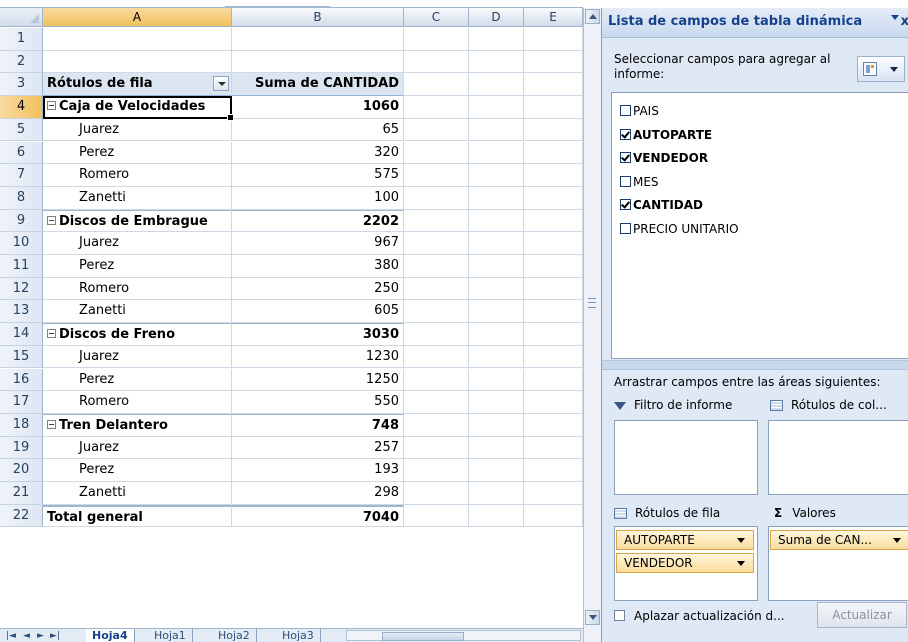  I want to click on row-header: 10, so click(21, 243).